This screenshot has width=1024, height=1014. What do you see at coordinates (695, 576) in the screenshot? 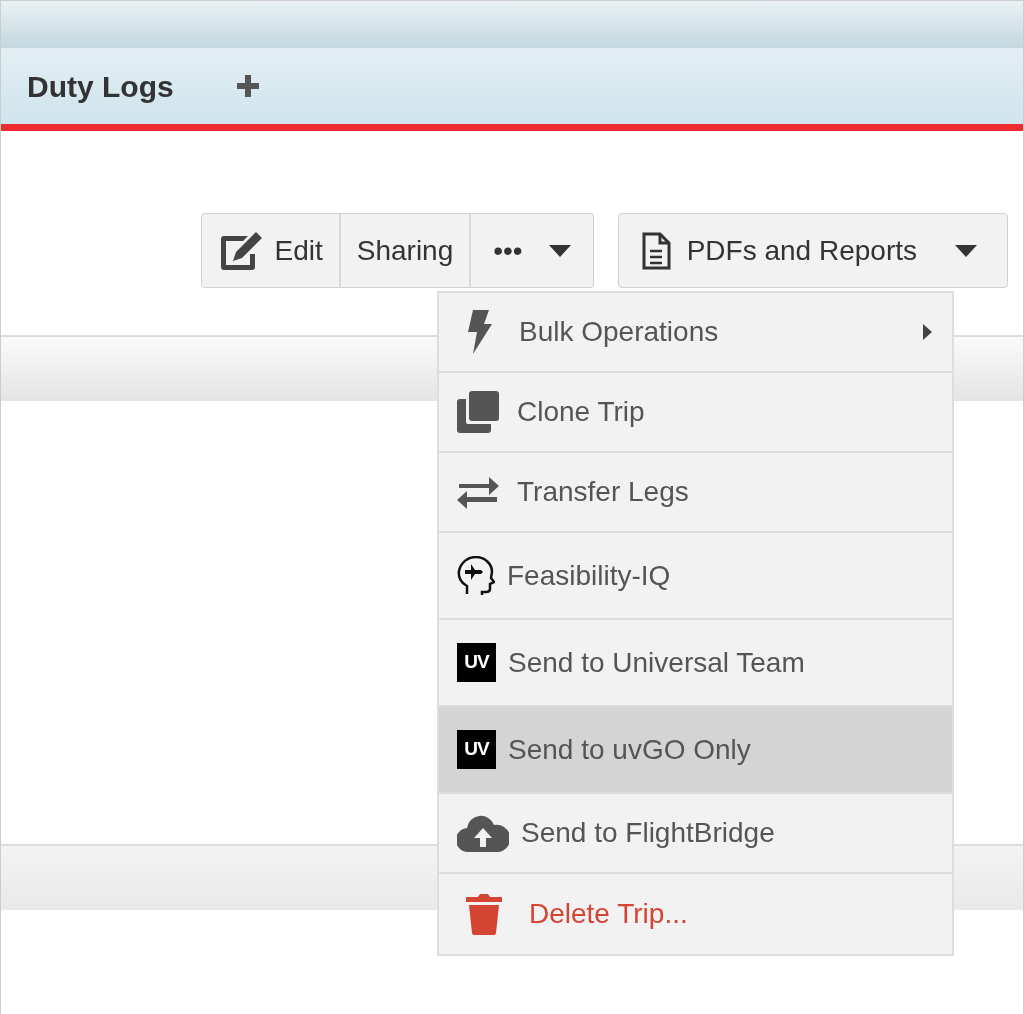
I see `menu-item: Feasibility-IQ` at bounding box center [695, 576].